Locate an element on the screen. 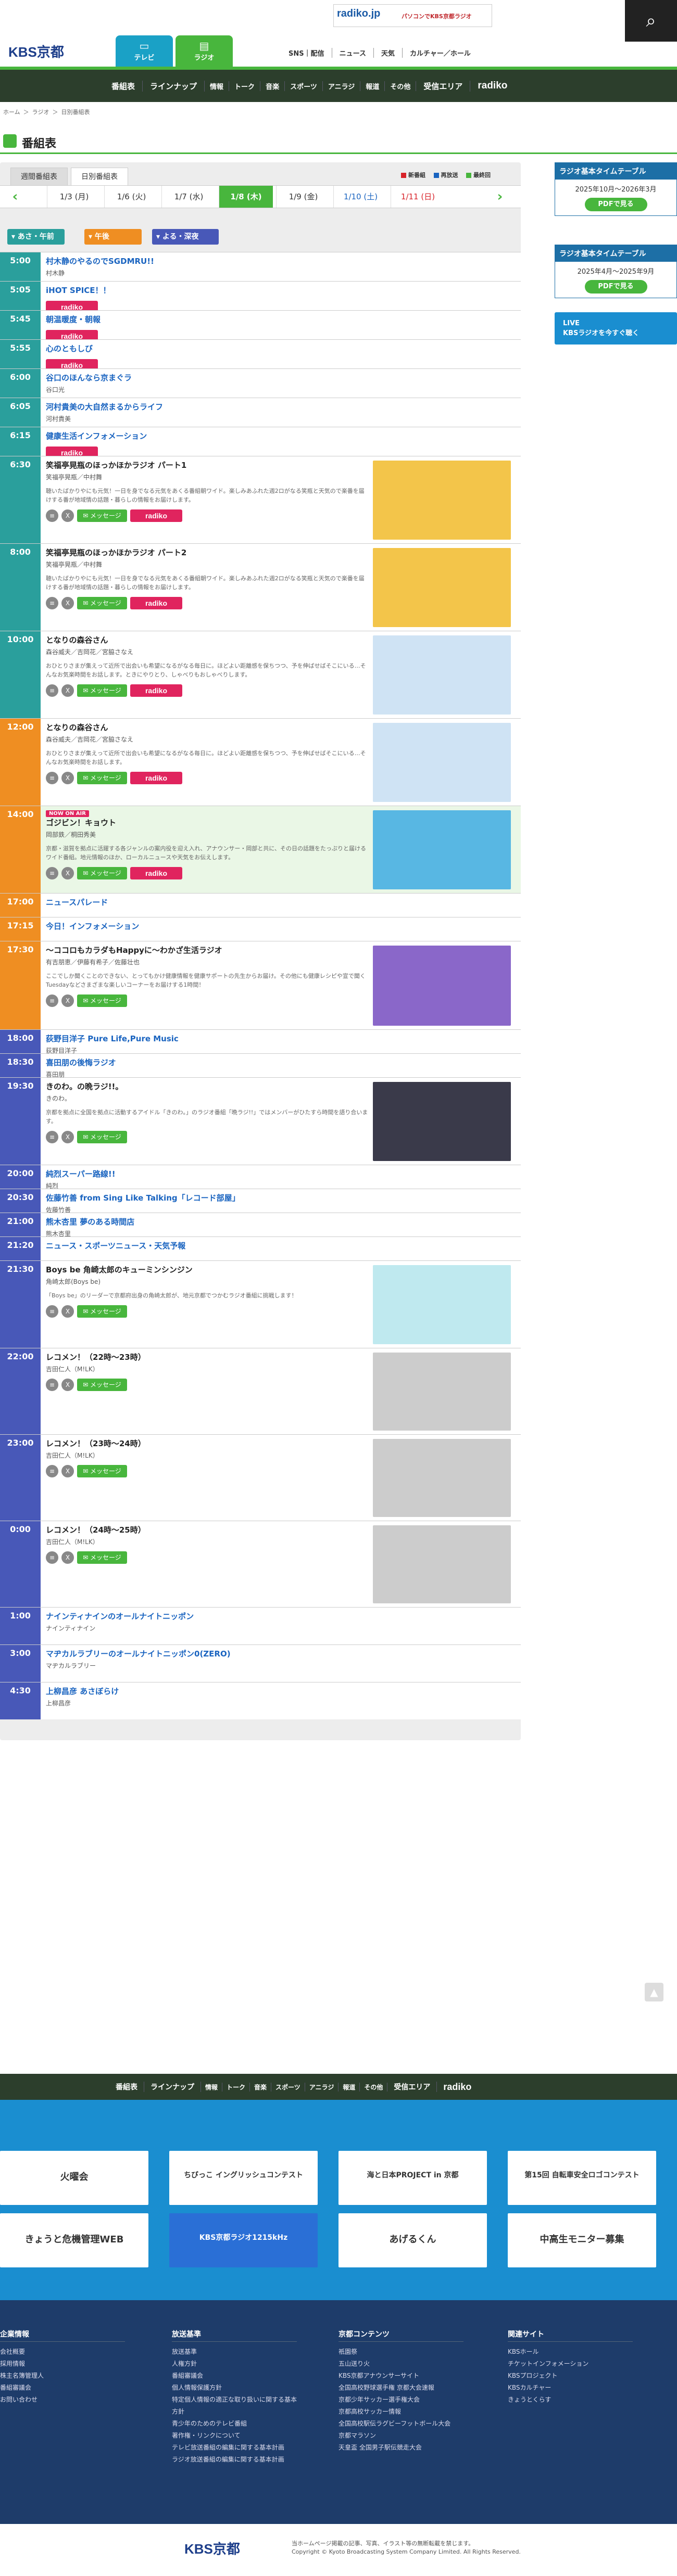 This screenshot has height=2576, width=677. nav-music: 音楽 is located at coordinates (272, 86).